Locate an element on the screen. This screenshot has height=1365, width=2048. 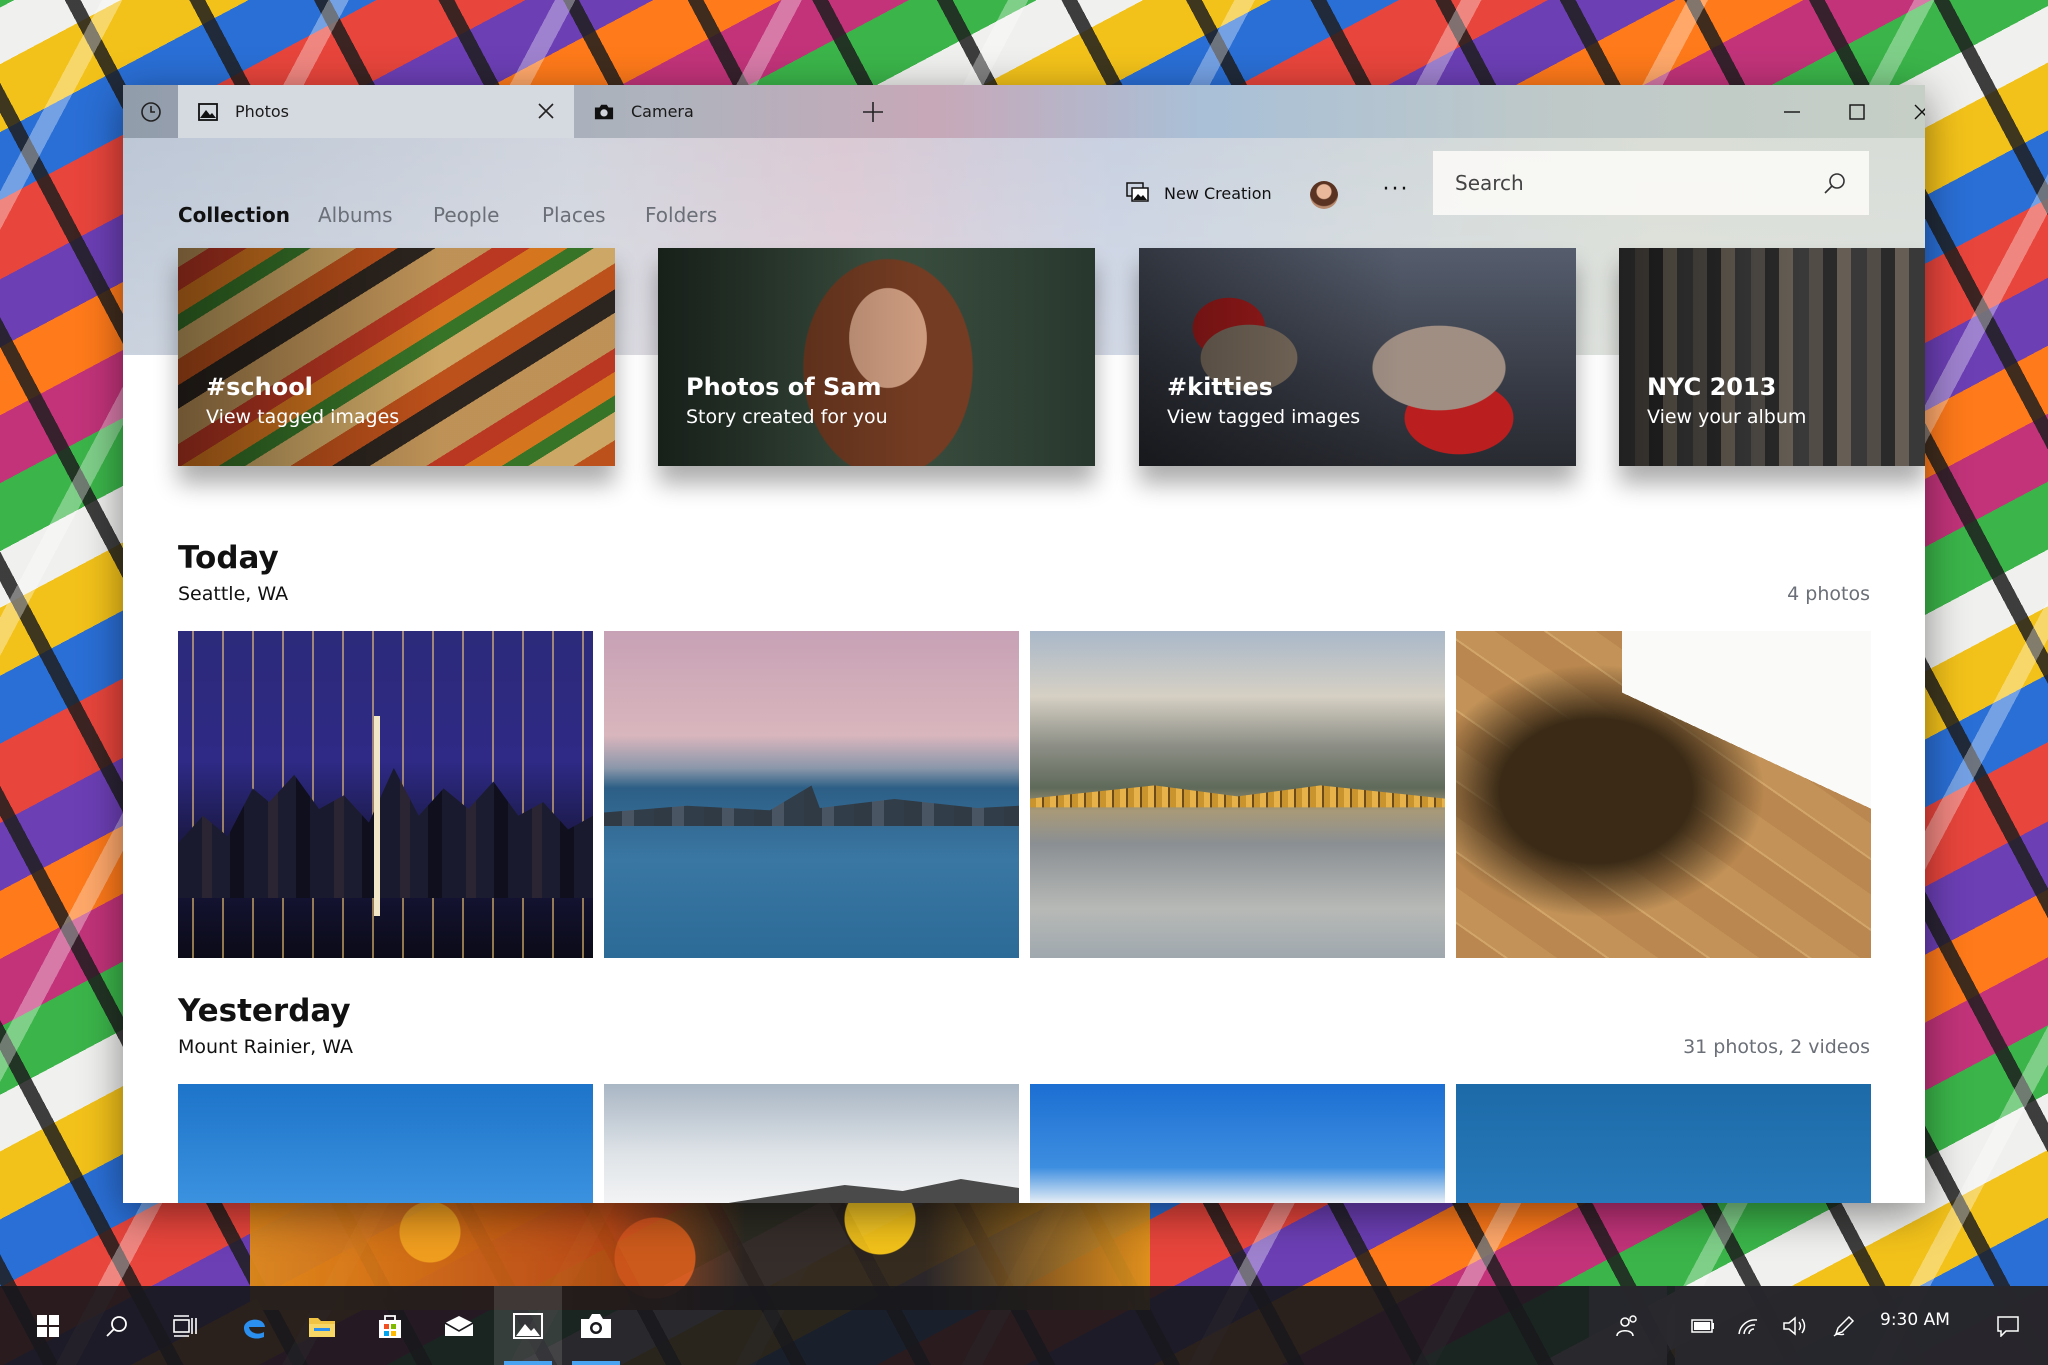
action-center-button is located at coordinates (2008, 1325).